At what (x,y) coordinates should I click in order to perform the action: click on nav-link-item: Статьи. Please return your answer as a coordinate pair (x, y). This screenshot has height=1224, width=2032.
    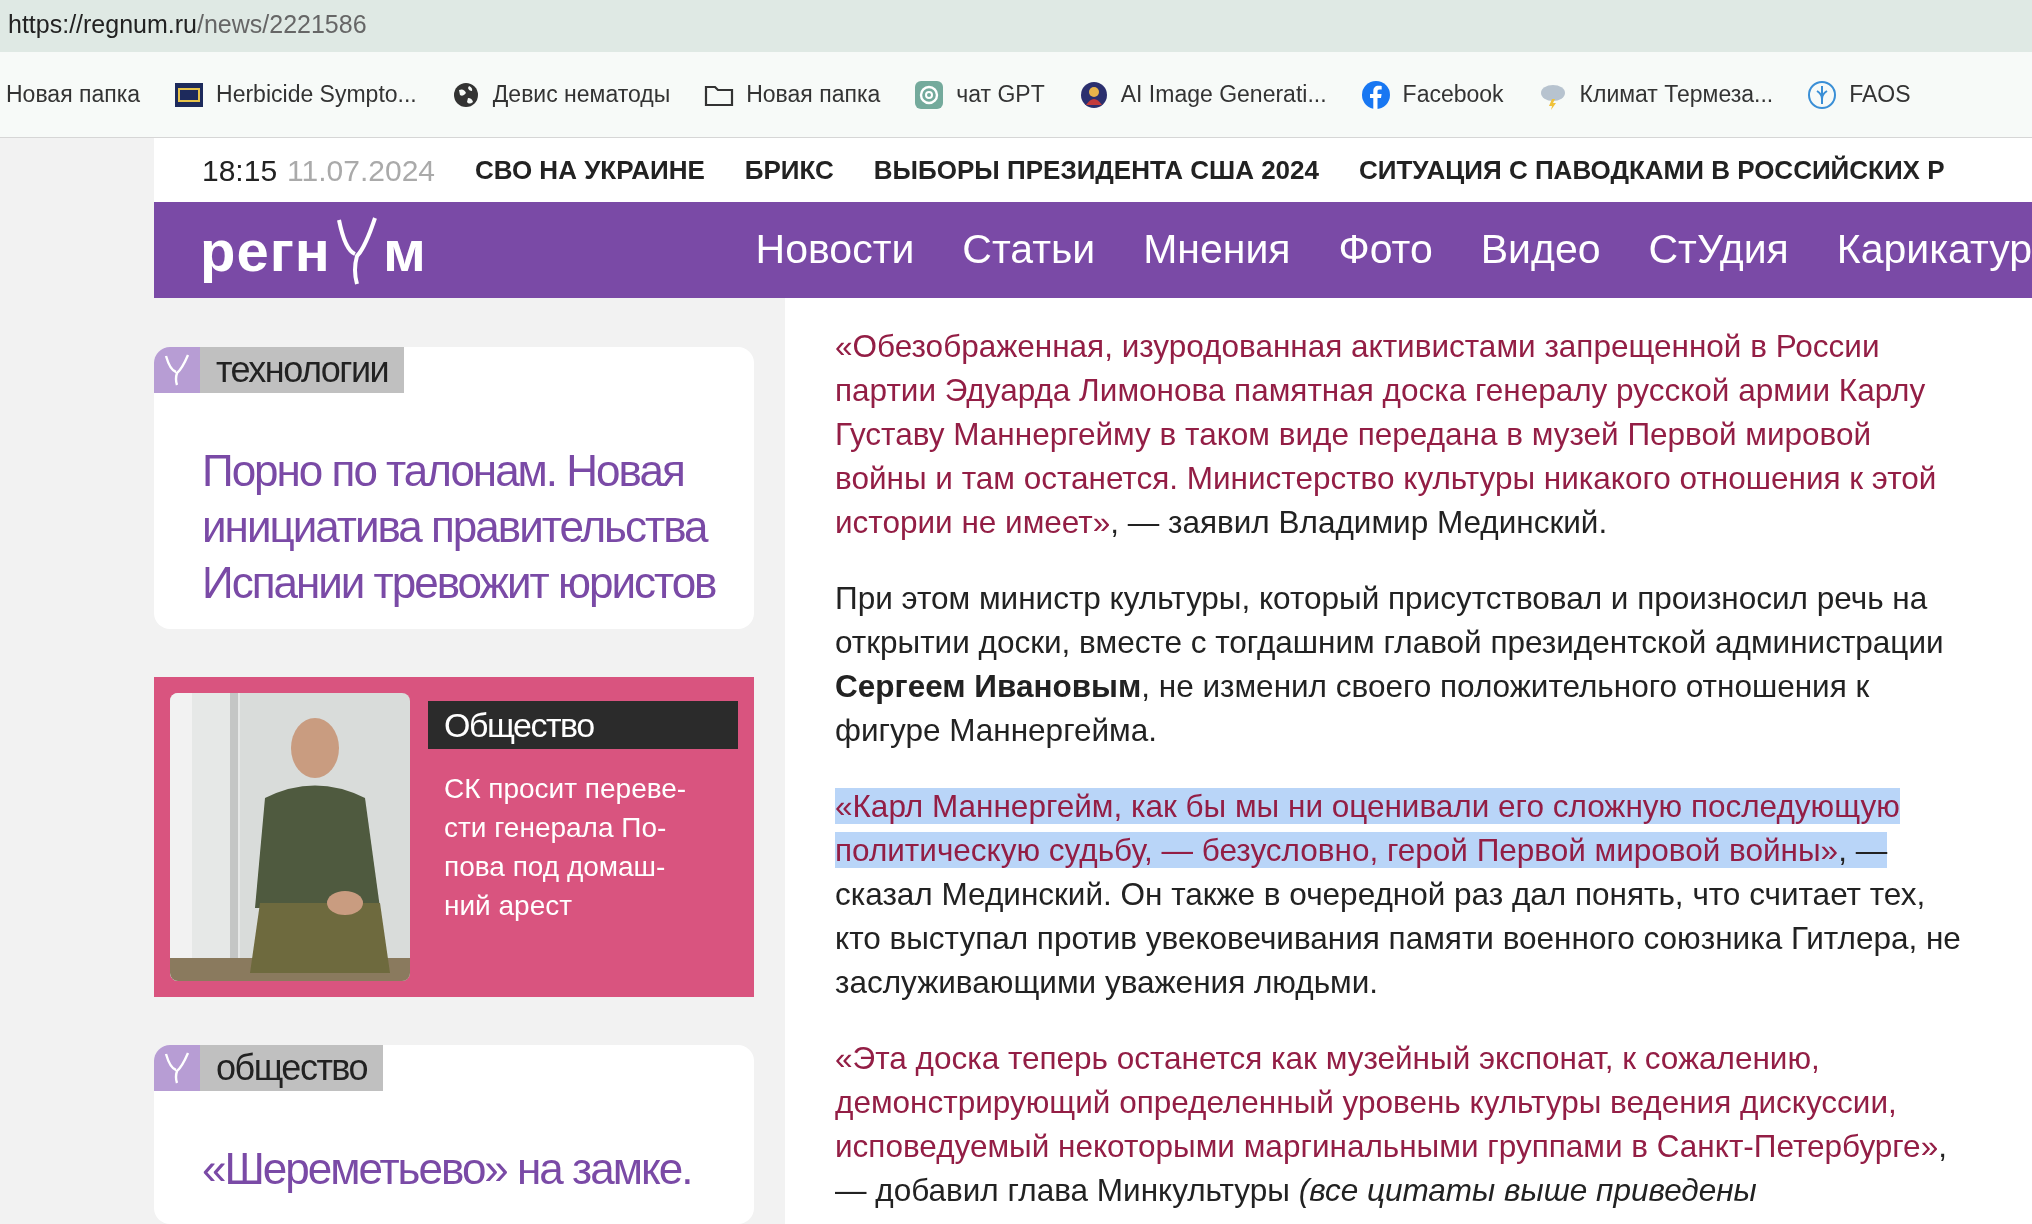
    Looking at the image, I should click on (1029, 250).